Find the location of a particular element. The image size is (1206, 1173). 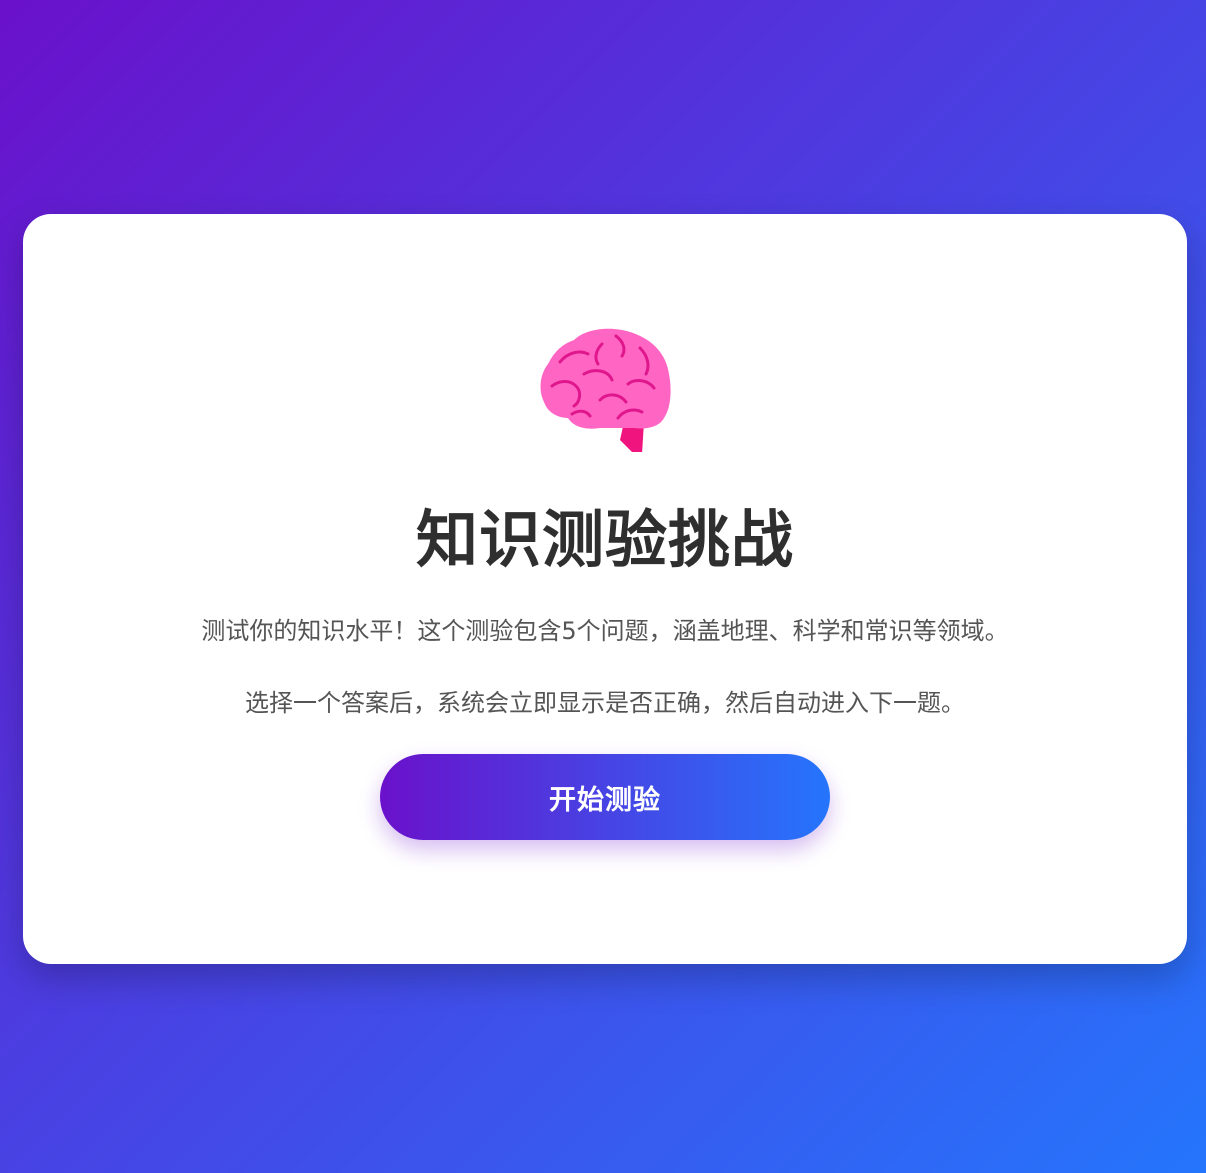

page-title: 知识测验挑战 is located at coordinates (604, 539).